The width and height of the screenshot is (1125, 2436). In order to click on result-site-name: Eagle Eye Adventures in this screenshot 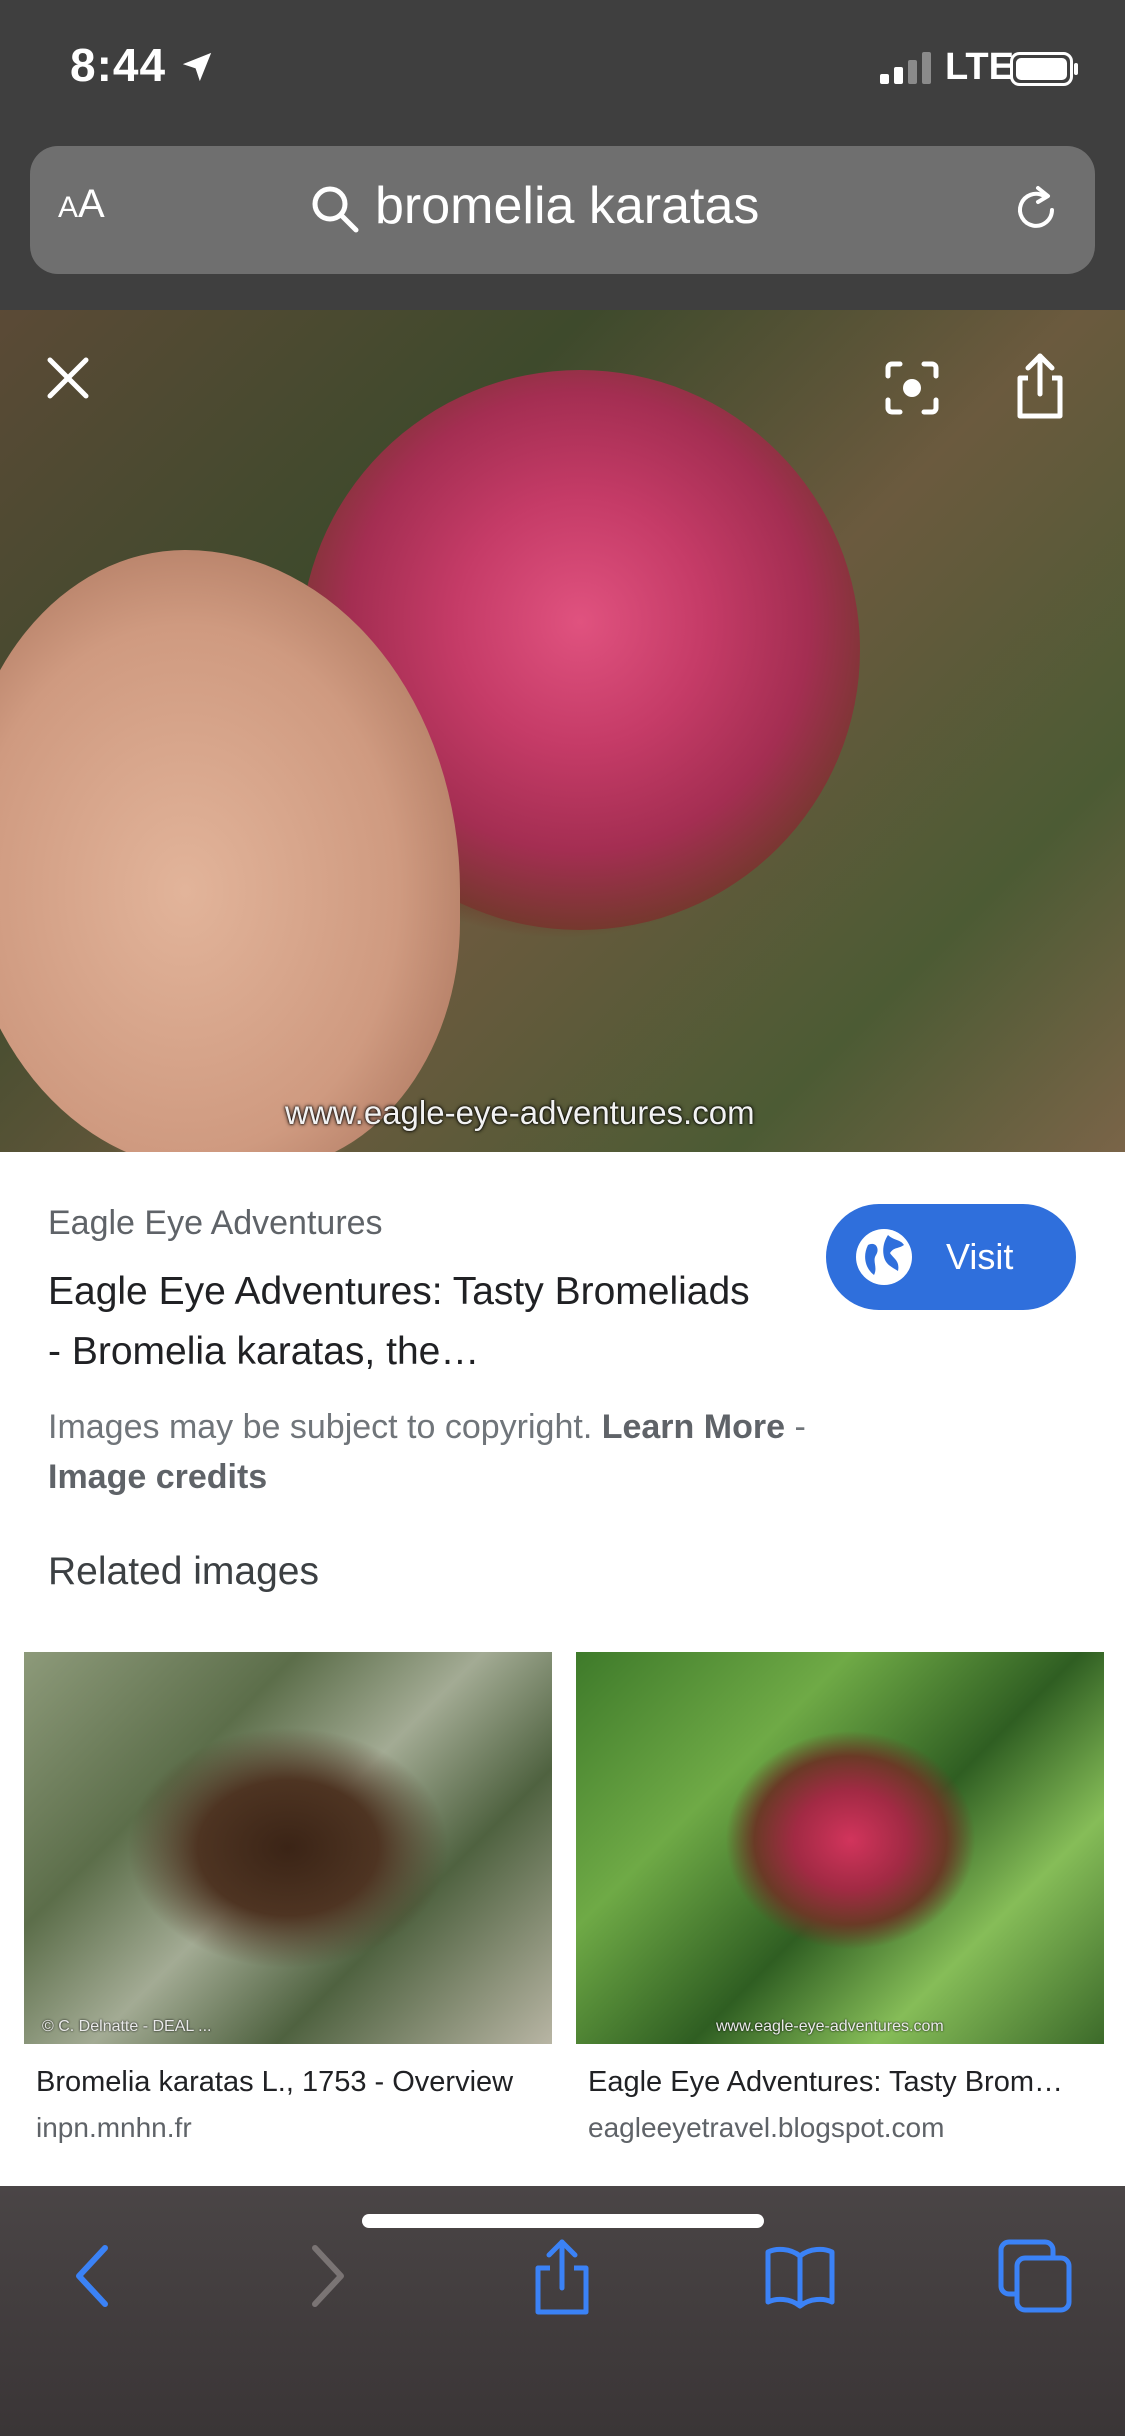, I will do `click(215, 1223)`.